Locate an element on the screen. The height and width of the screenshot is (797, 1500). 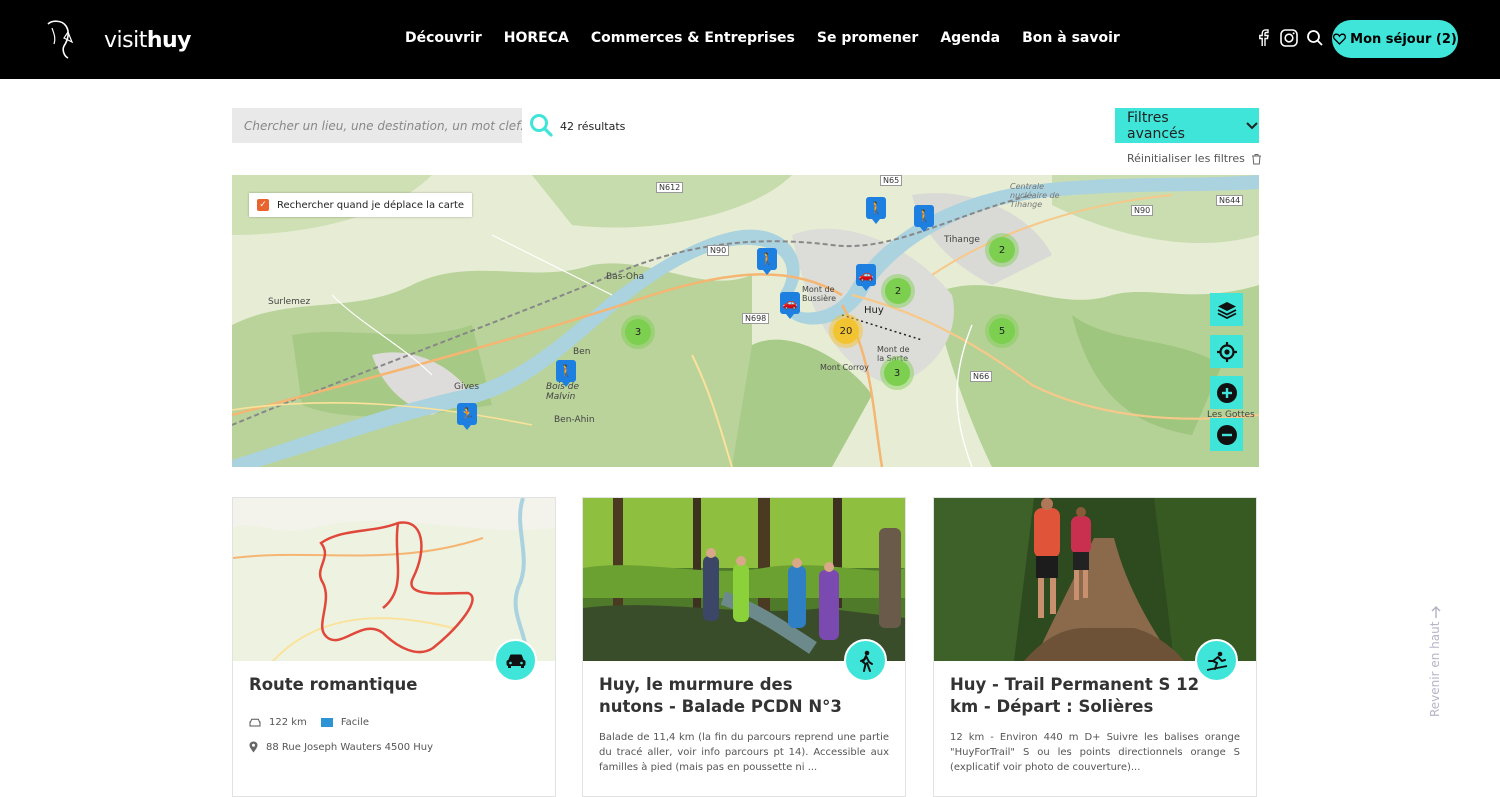
zoom-in-button is located at coordinates (1226, 392).